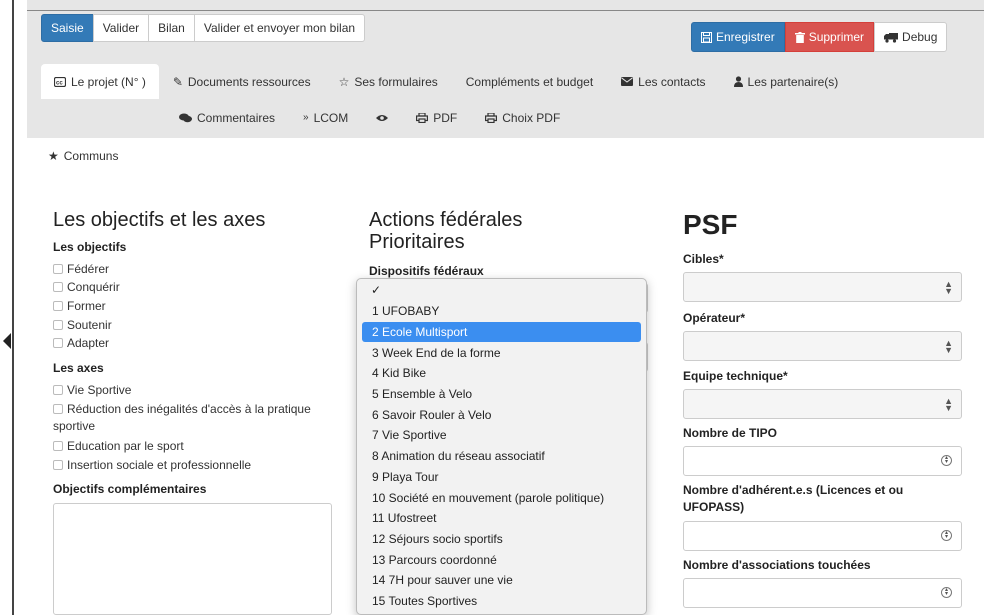  Describe the element at coordinates (822, 536) in the screenshot. I see `adherents-input: ▴ ▾` at that location.